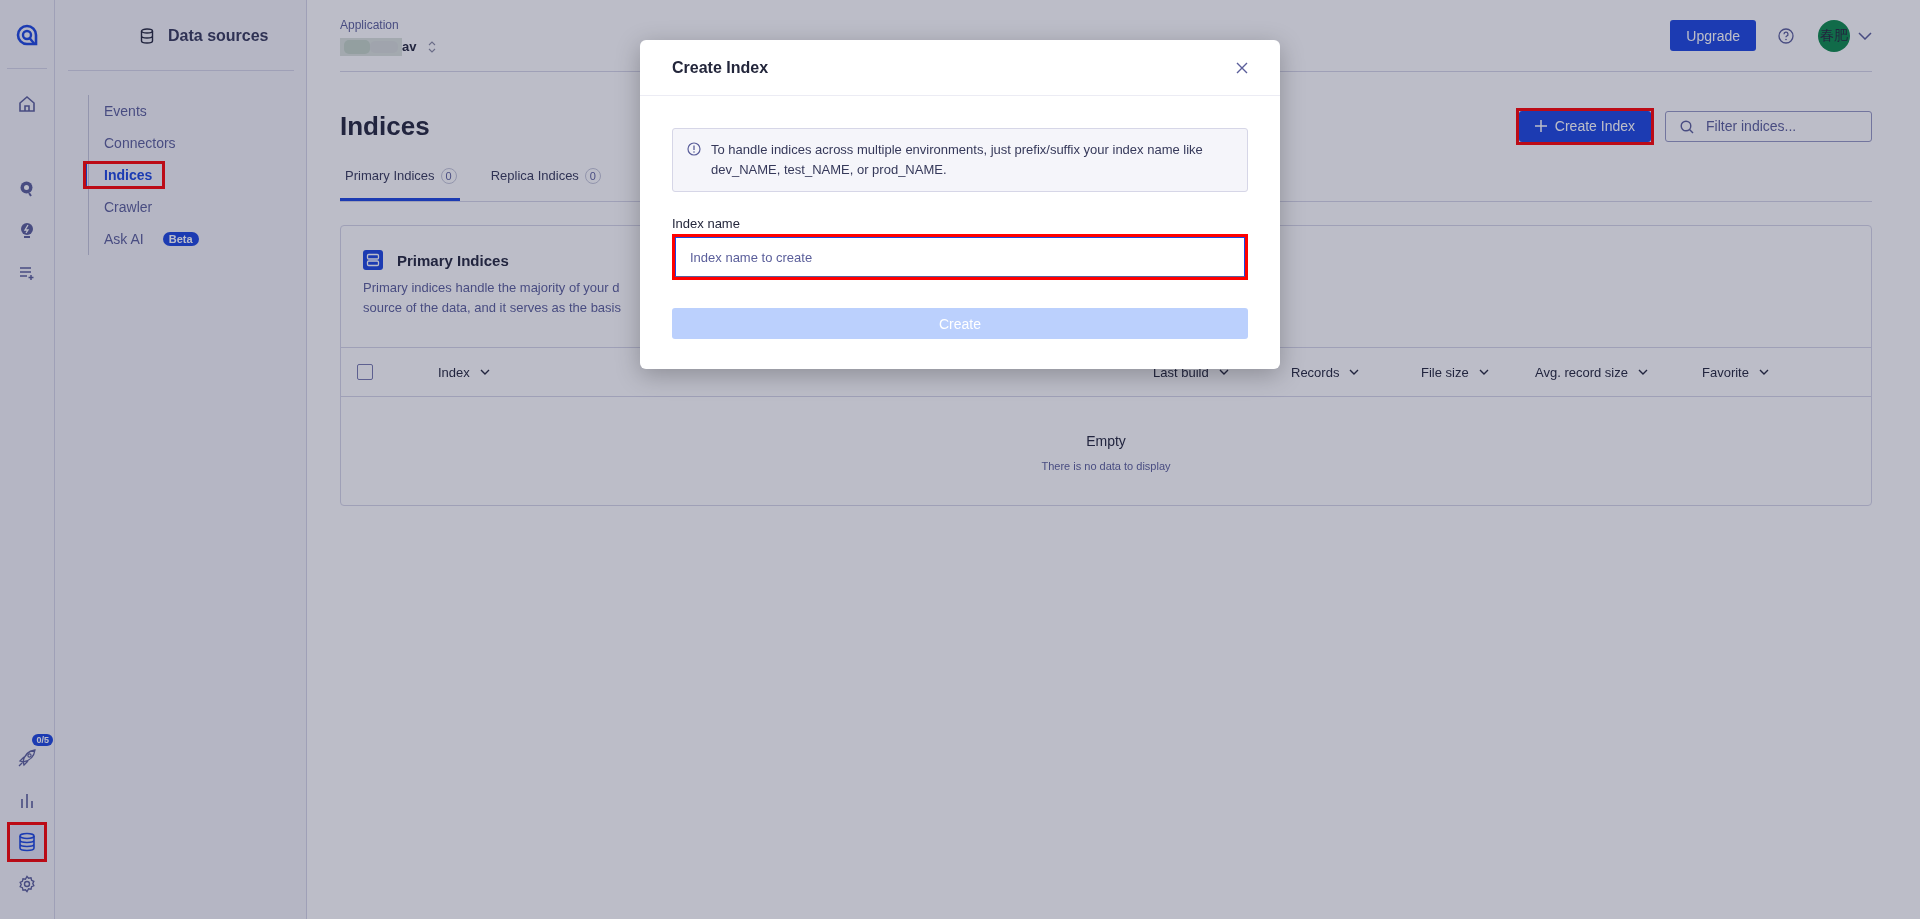 This screenshot has height=919, width=1920. I want to click on search-icon, so click(27, 189).